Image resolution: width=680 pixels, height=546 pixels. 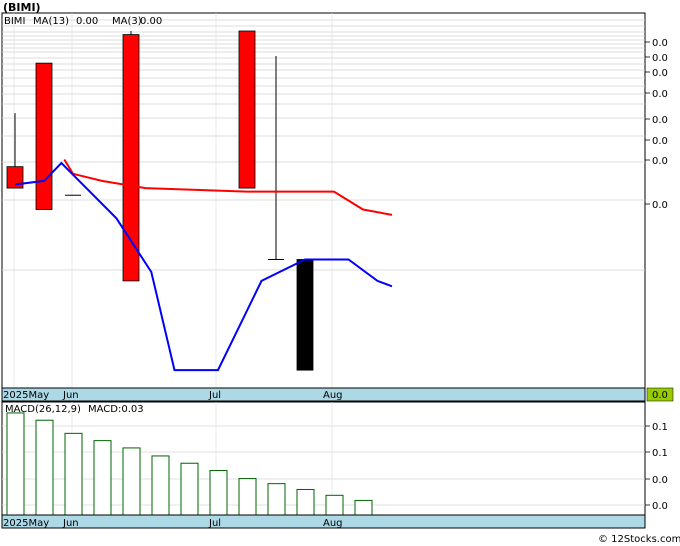 What do you see at coordinates (26, 395) in the screenshot?
I see `price-x-label: 2025May` at bounding box center [26, 395].